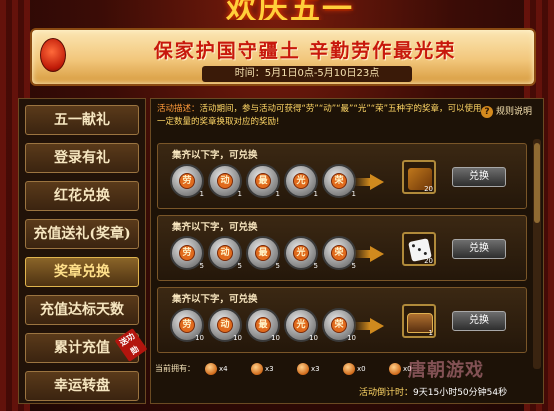  Describe the element at coordinates (82, 234) in the screenshot. I see `sidebar-item-recharge-medal: 充值送礼(奖章)` at that location.